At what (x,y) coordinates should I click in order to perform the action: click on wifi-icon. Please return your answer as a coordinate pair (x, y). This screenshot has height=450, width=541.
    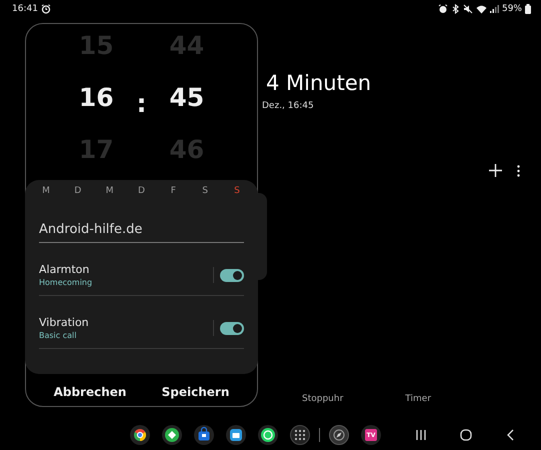
    Looking at the image, I should click on (481, 9).